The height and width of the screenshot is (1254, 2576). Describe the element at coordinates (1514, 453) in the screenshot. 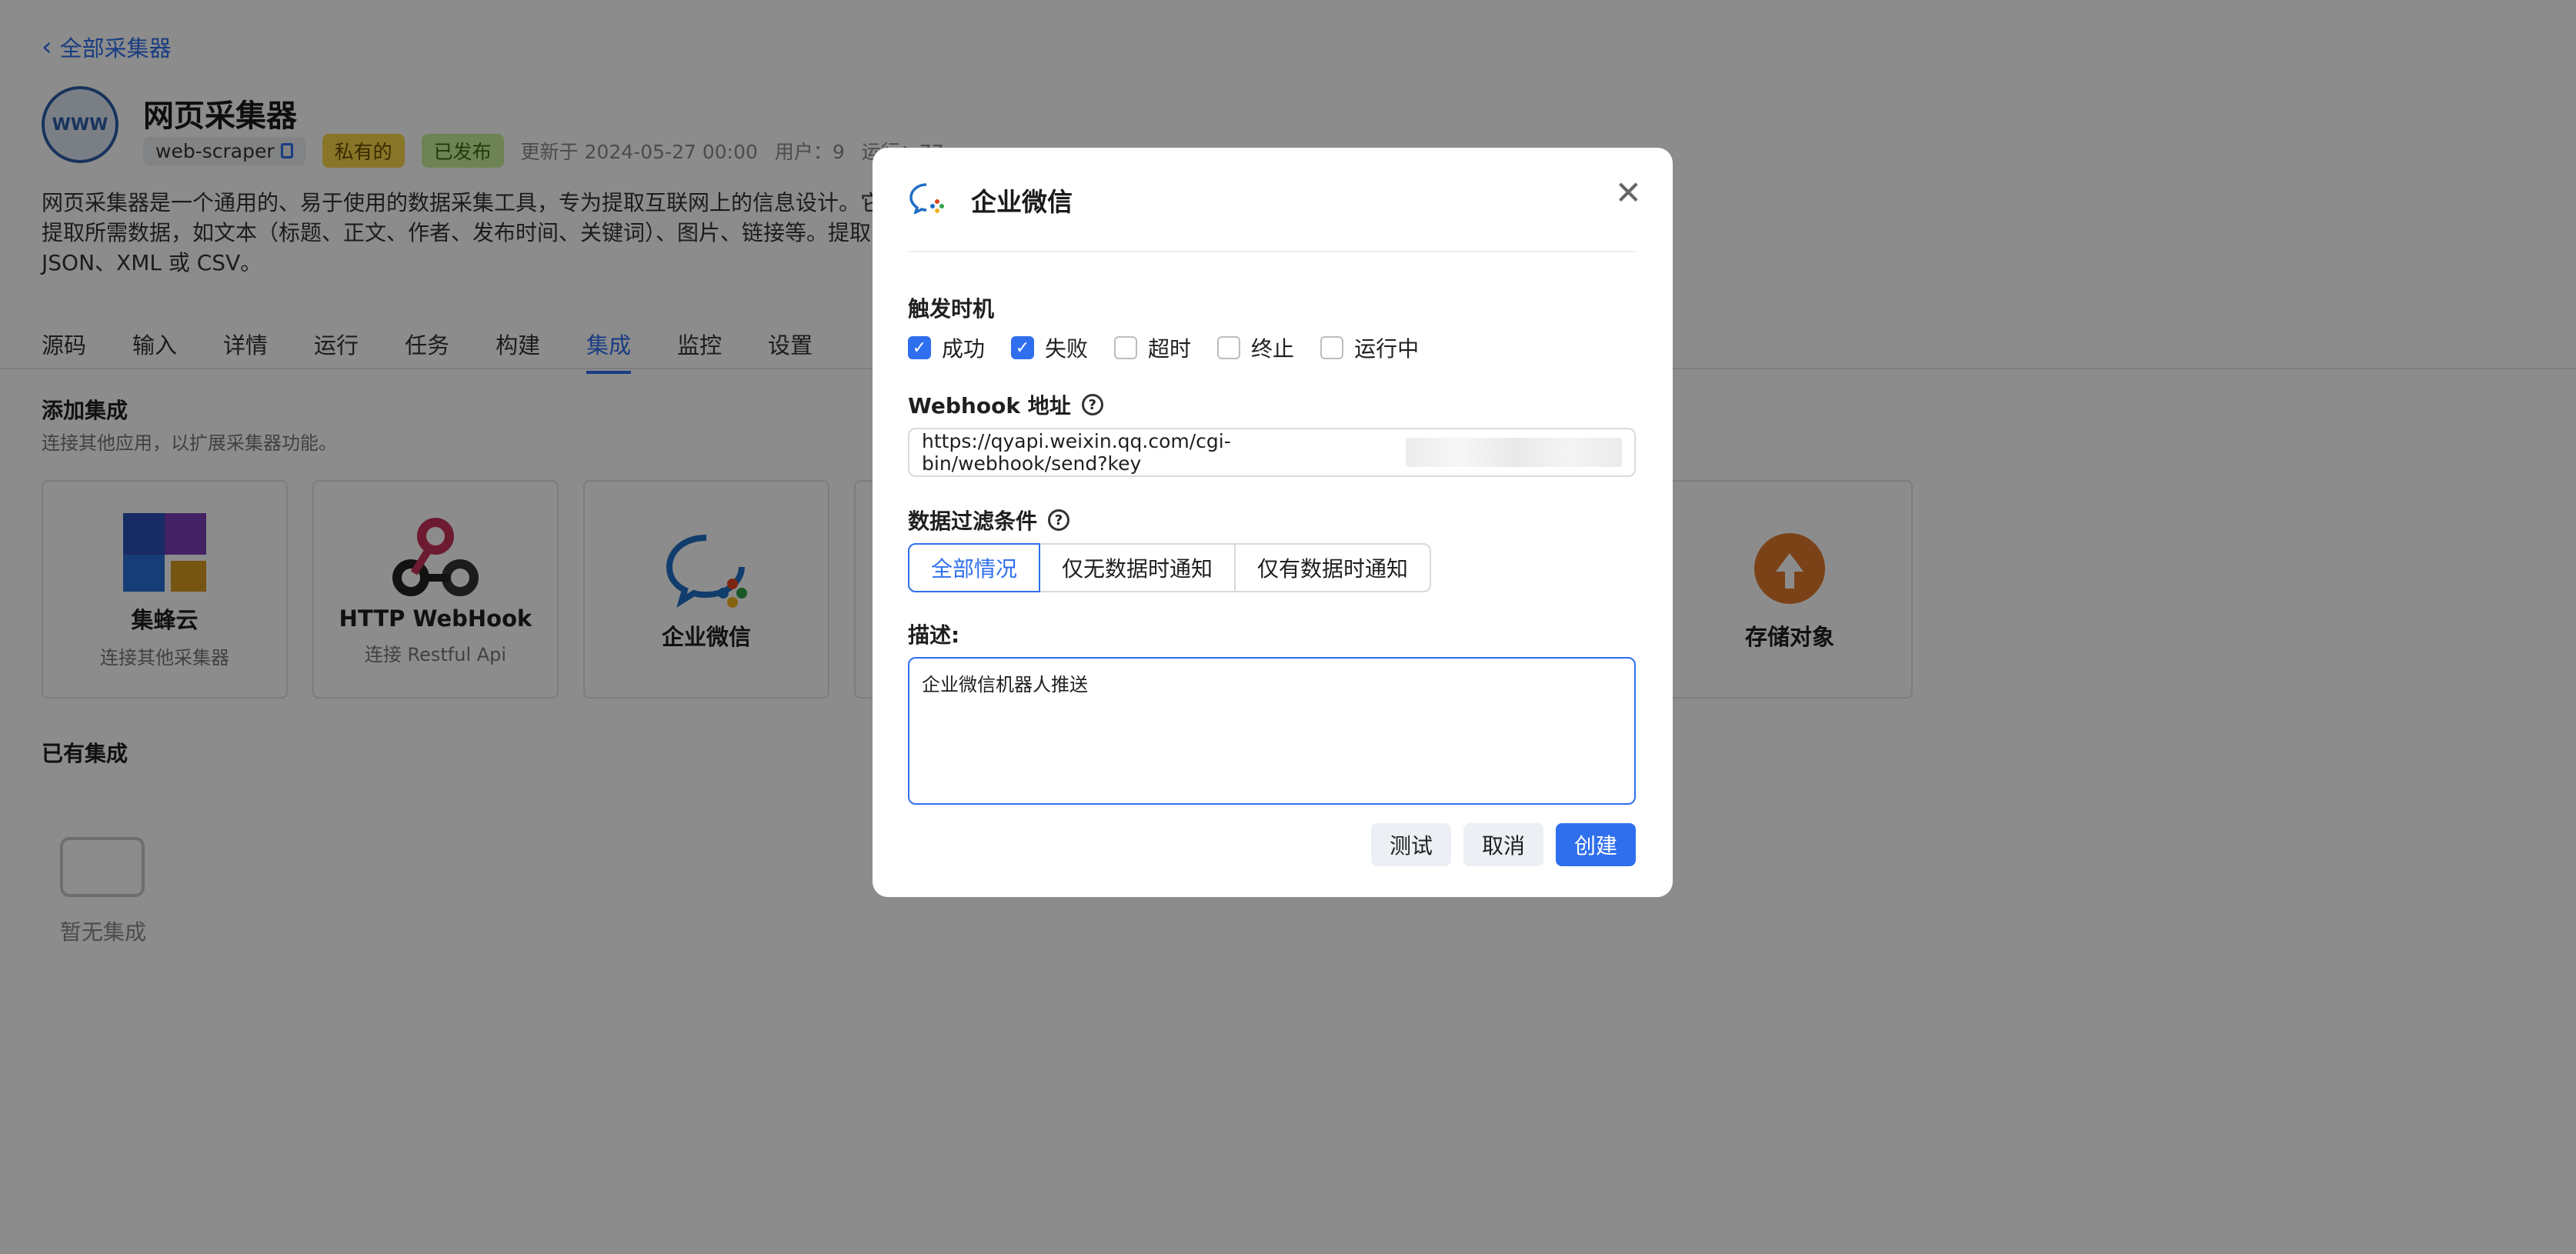

I see `redacted-key` at that location.